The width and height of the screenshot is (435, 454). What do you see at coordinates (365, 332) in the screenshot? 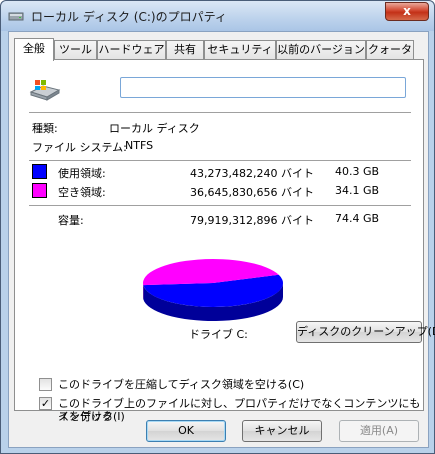
I see `disk-cleanup-button: ディスクのクリーンアップ(D)` at bounding box center [365, 332].